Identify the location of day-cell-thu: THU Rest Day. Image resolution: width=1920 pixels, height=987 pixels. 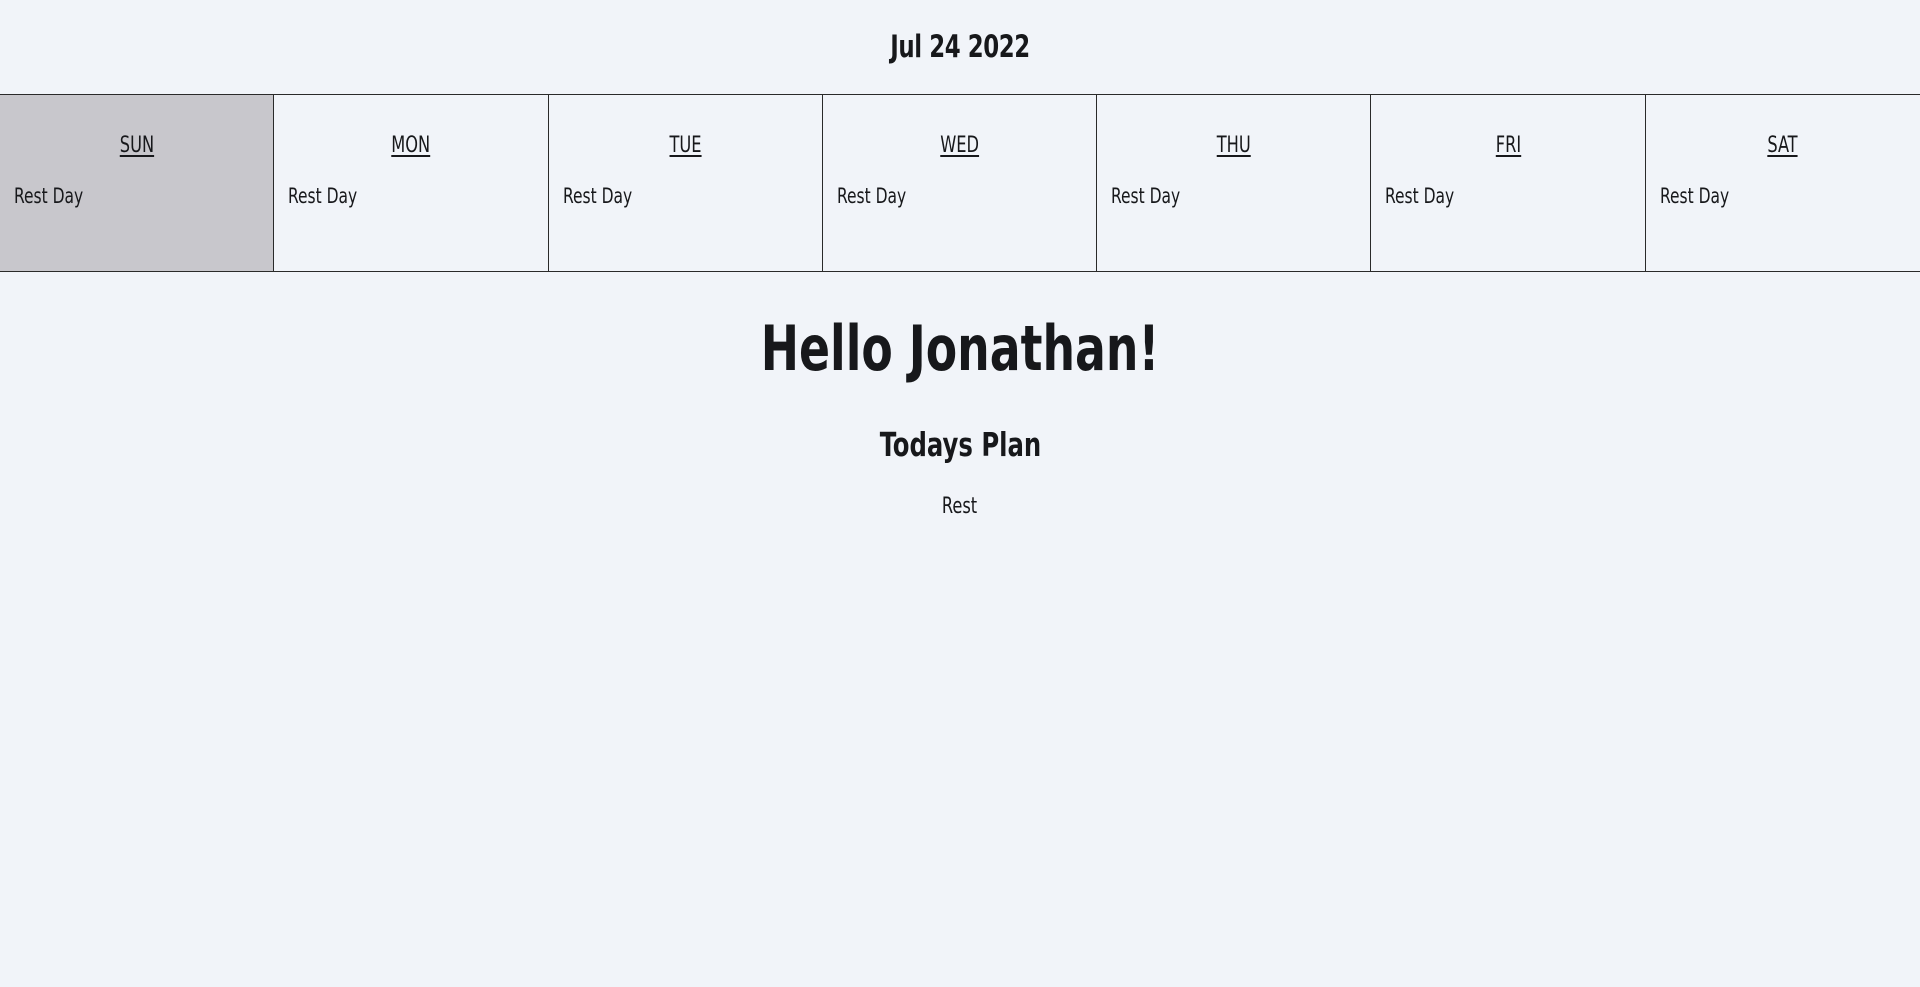
(1234, 183).